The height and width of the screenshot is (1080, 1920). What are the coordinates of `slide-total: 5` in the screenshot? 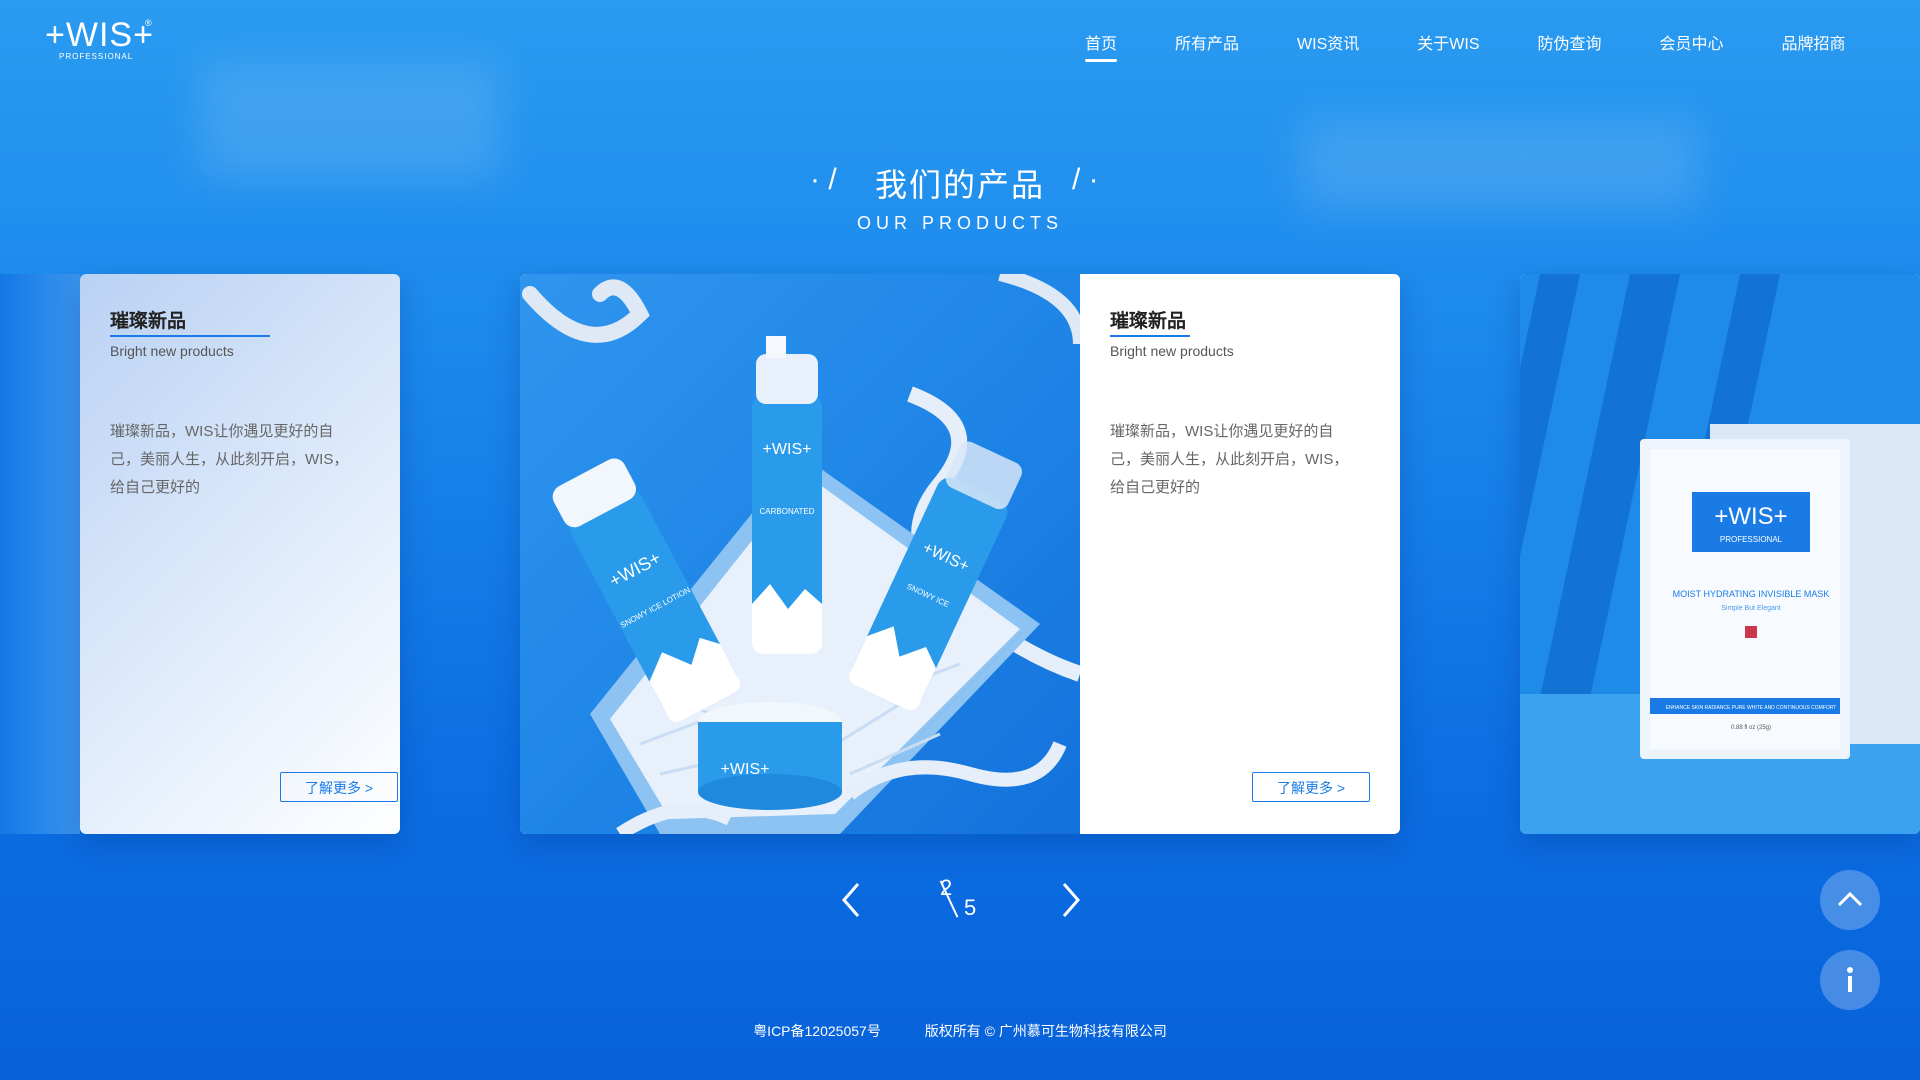 It's located at (970, 907).